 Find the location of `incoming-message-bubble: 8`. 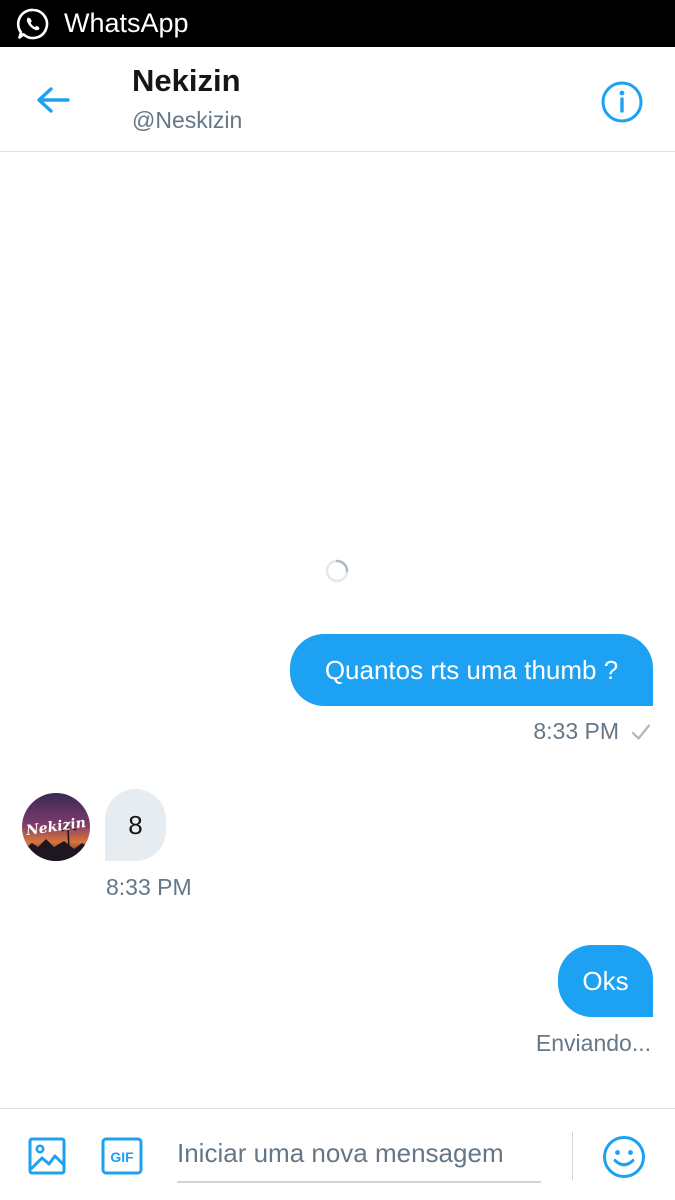

incoming-message-bubble: 8 is located at coordinates (135, 825).